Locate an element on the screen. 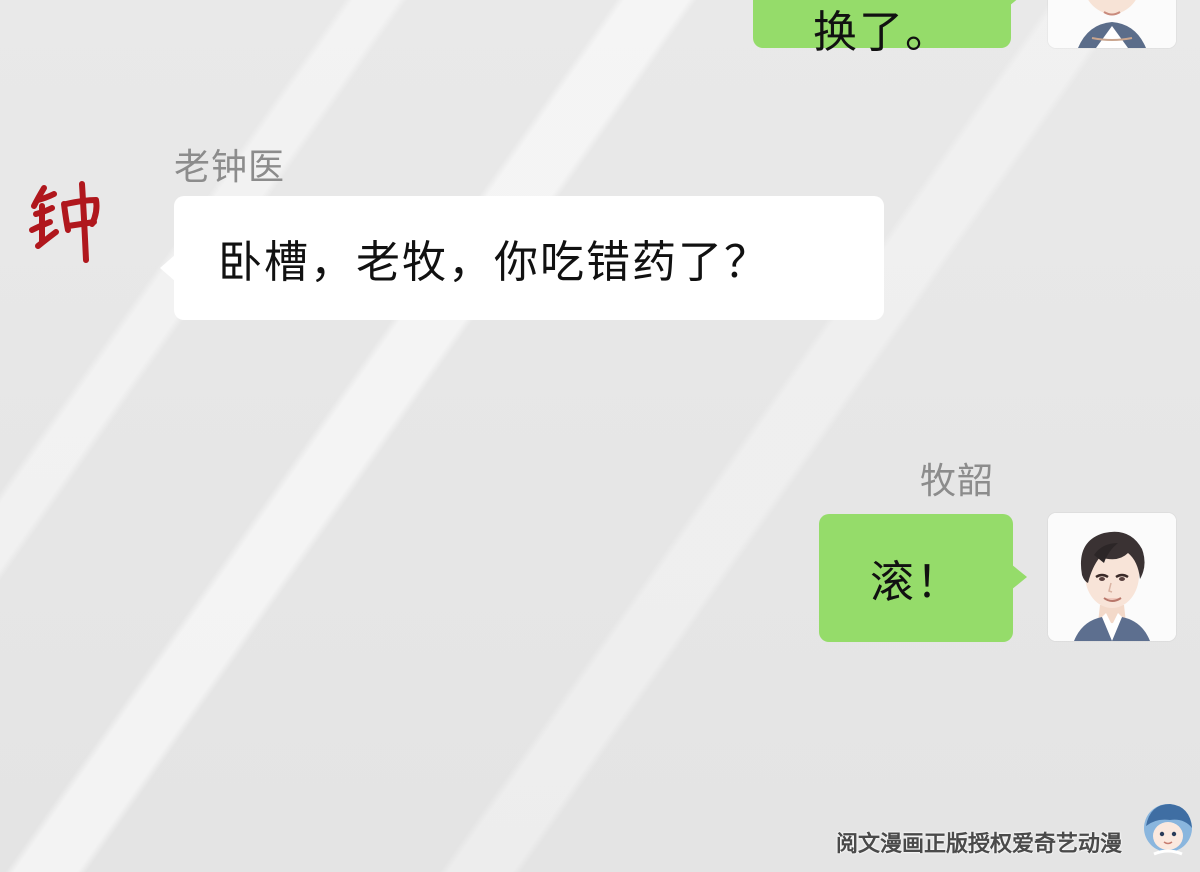 This screenshot has height=872, width=1200. mushao-avatar is located at coordinates (1112, 577).